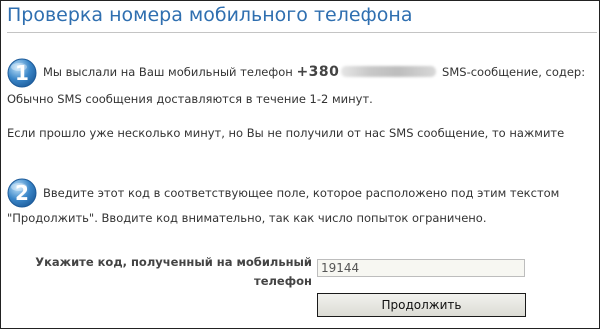 This screenshot has height=329, width=600. Describe the element at coordinates (210, 15) in the screenshot. I see `page-title: Проверка номера мобильного телефона` at that location.